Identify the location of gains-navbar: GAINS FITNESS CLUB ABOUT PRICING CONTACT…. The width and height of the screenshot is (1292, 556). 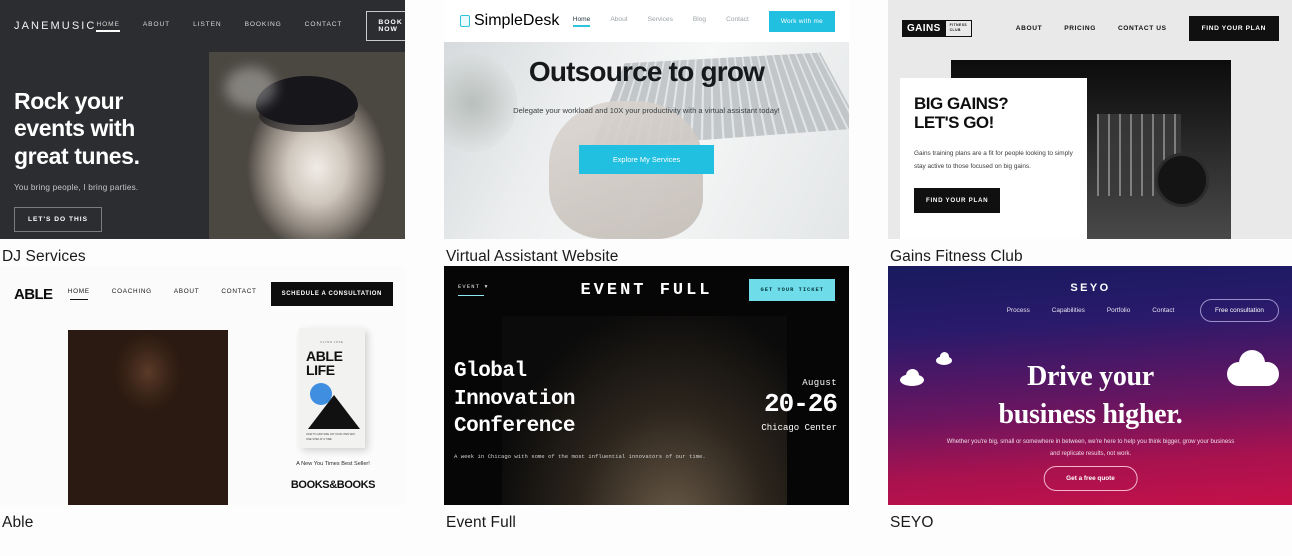
(1090, 28).